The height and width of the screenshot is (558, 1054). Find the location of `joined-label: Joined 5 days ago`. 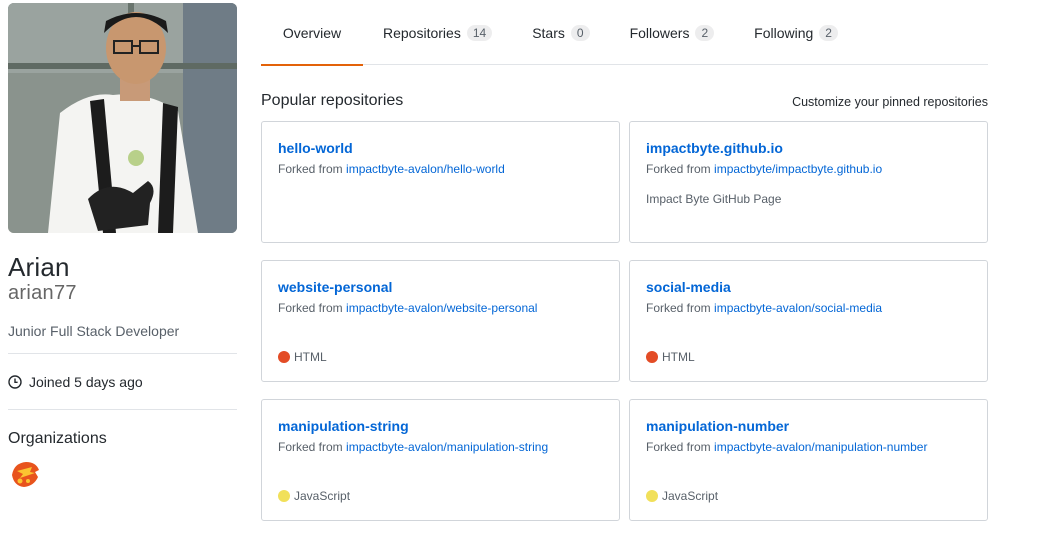

joined-label: Joined 5 days ago is located at coordinates (86, 381).